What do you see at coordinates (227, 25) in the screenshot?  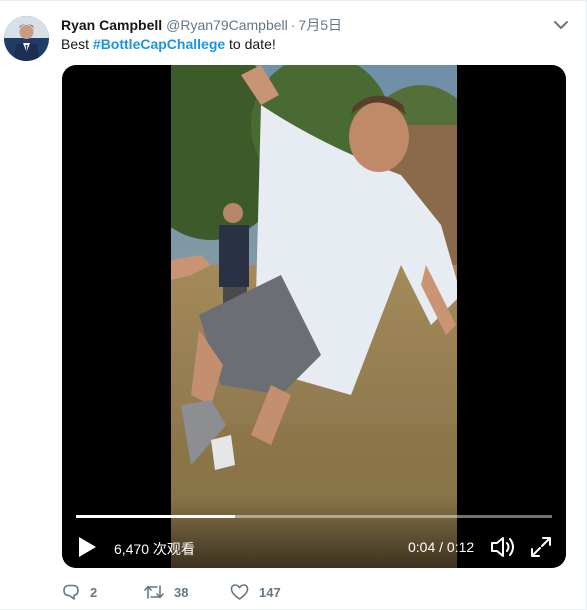 I see `author-handle: @Ryan79Campbell` at bounding box center [227, 25].